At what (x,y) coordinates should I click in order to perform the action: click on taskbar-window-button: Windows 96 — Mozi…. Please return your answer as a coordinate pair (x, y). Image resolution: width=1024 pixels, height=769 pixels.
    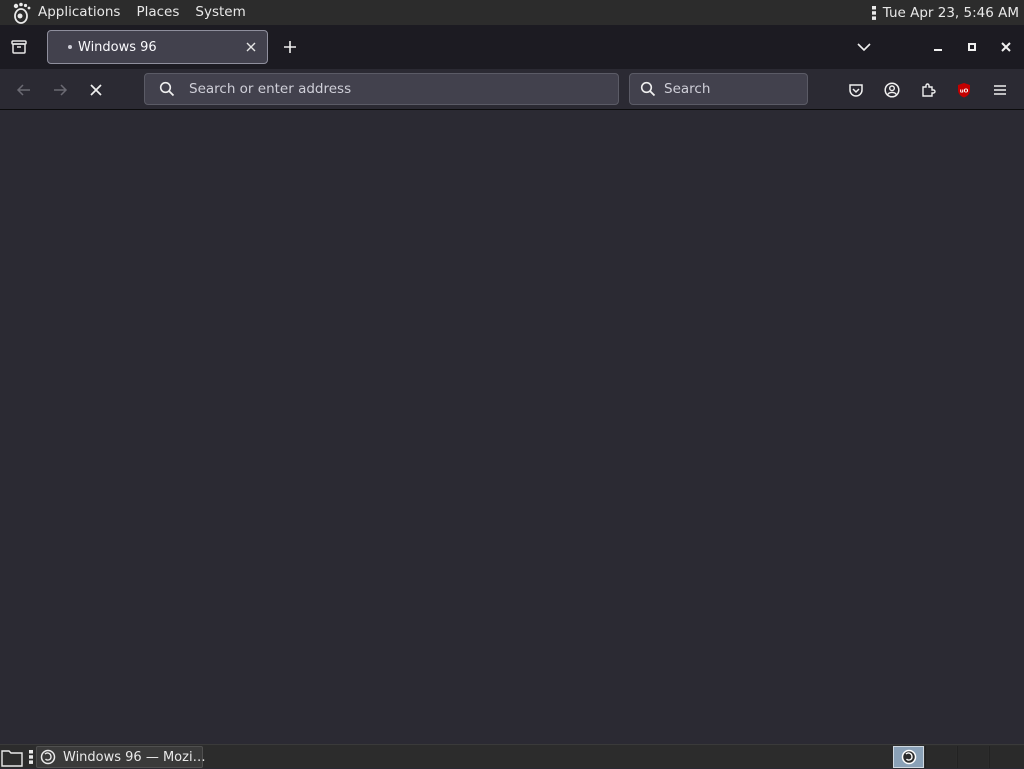
    Looking at the image, I should click on (121, 757).